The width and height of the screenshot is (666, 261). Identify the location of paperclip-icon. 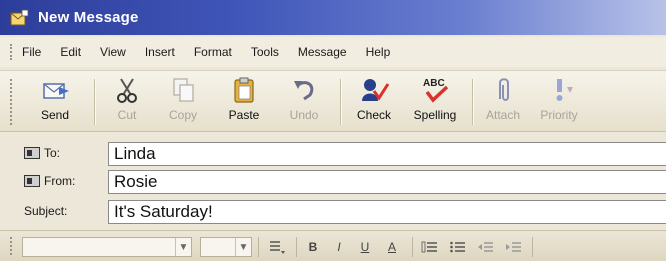
(503, 90).